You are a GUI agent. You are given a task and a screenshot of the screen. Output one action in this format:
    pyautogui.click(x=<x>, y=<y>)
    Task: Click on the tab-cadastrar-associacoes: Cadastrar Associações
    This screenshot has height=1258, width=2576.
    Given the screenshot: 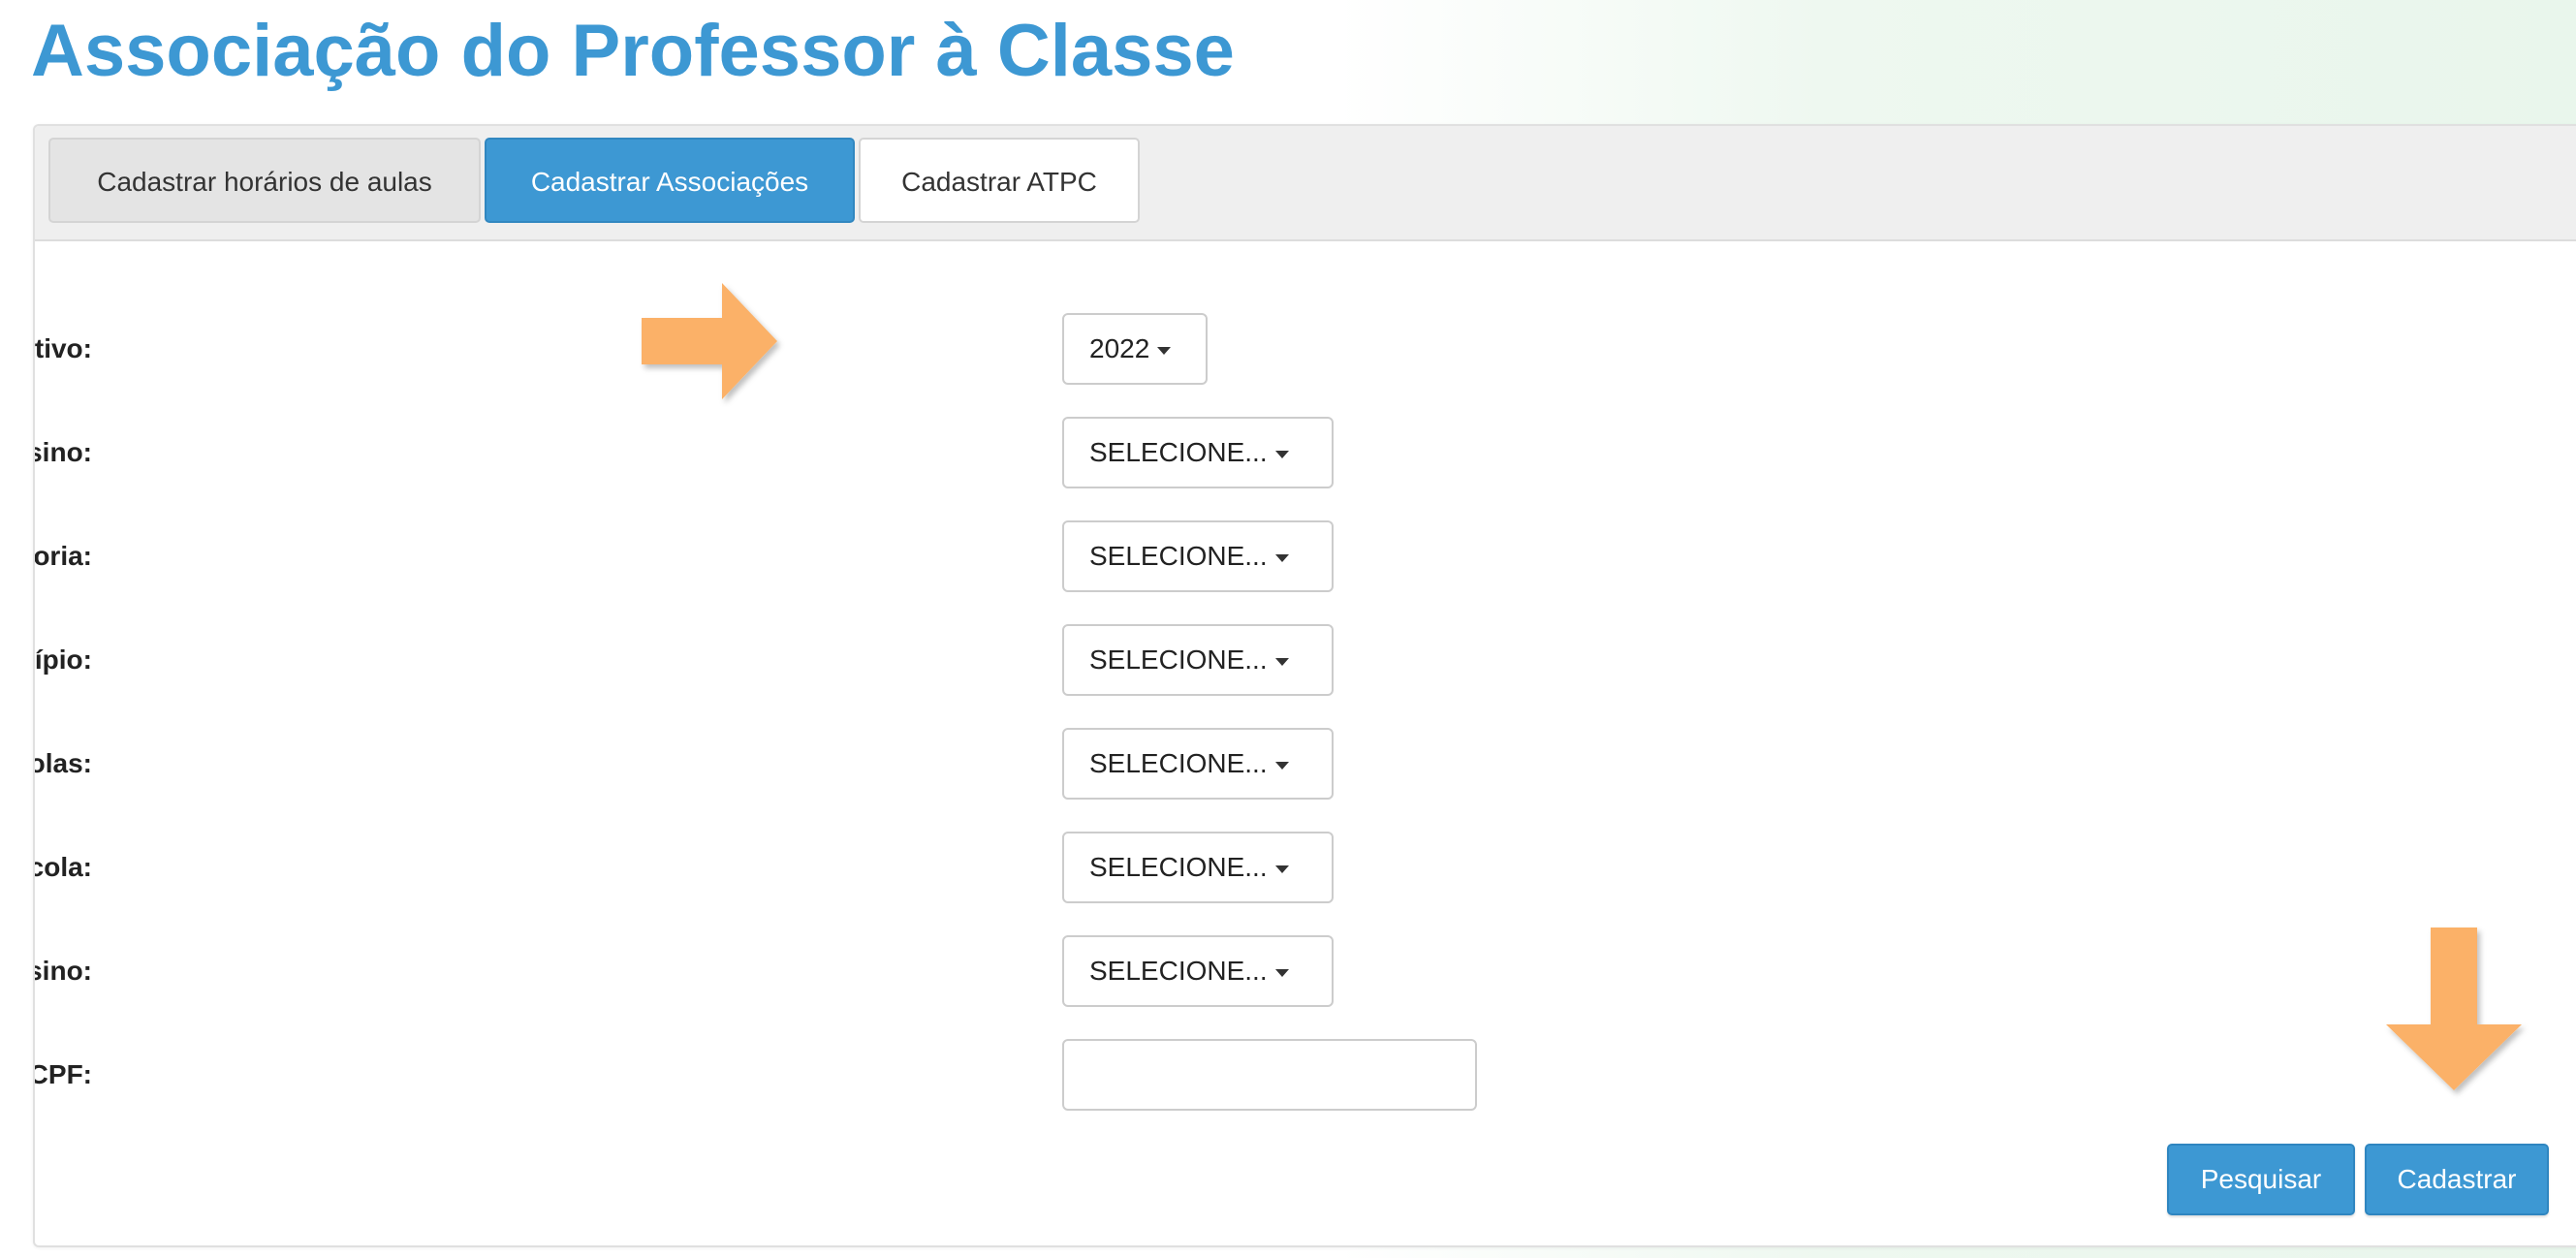 What is the action you would take?
    pyautogui.click(x=670, y=180)
    